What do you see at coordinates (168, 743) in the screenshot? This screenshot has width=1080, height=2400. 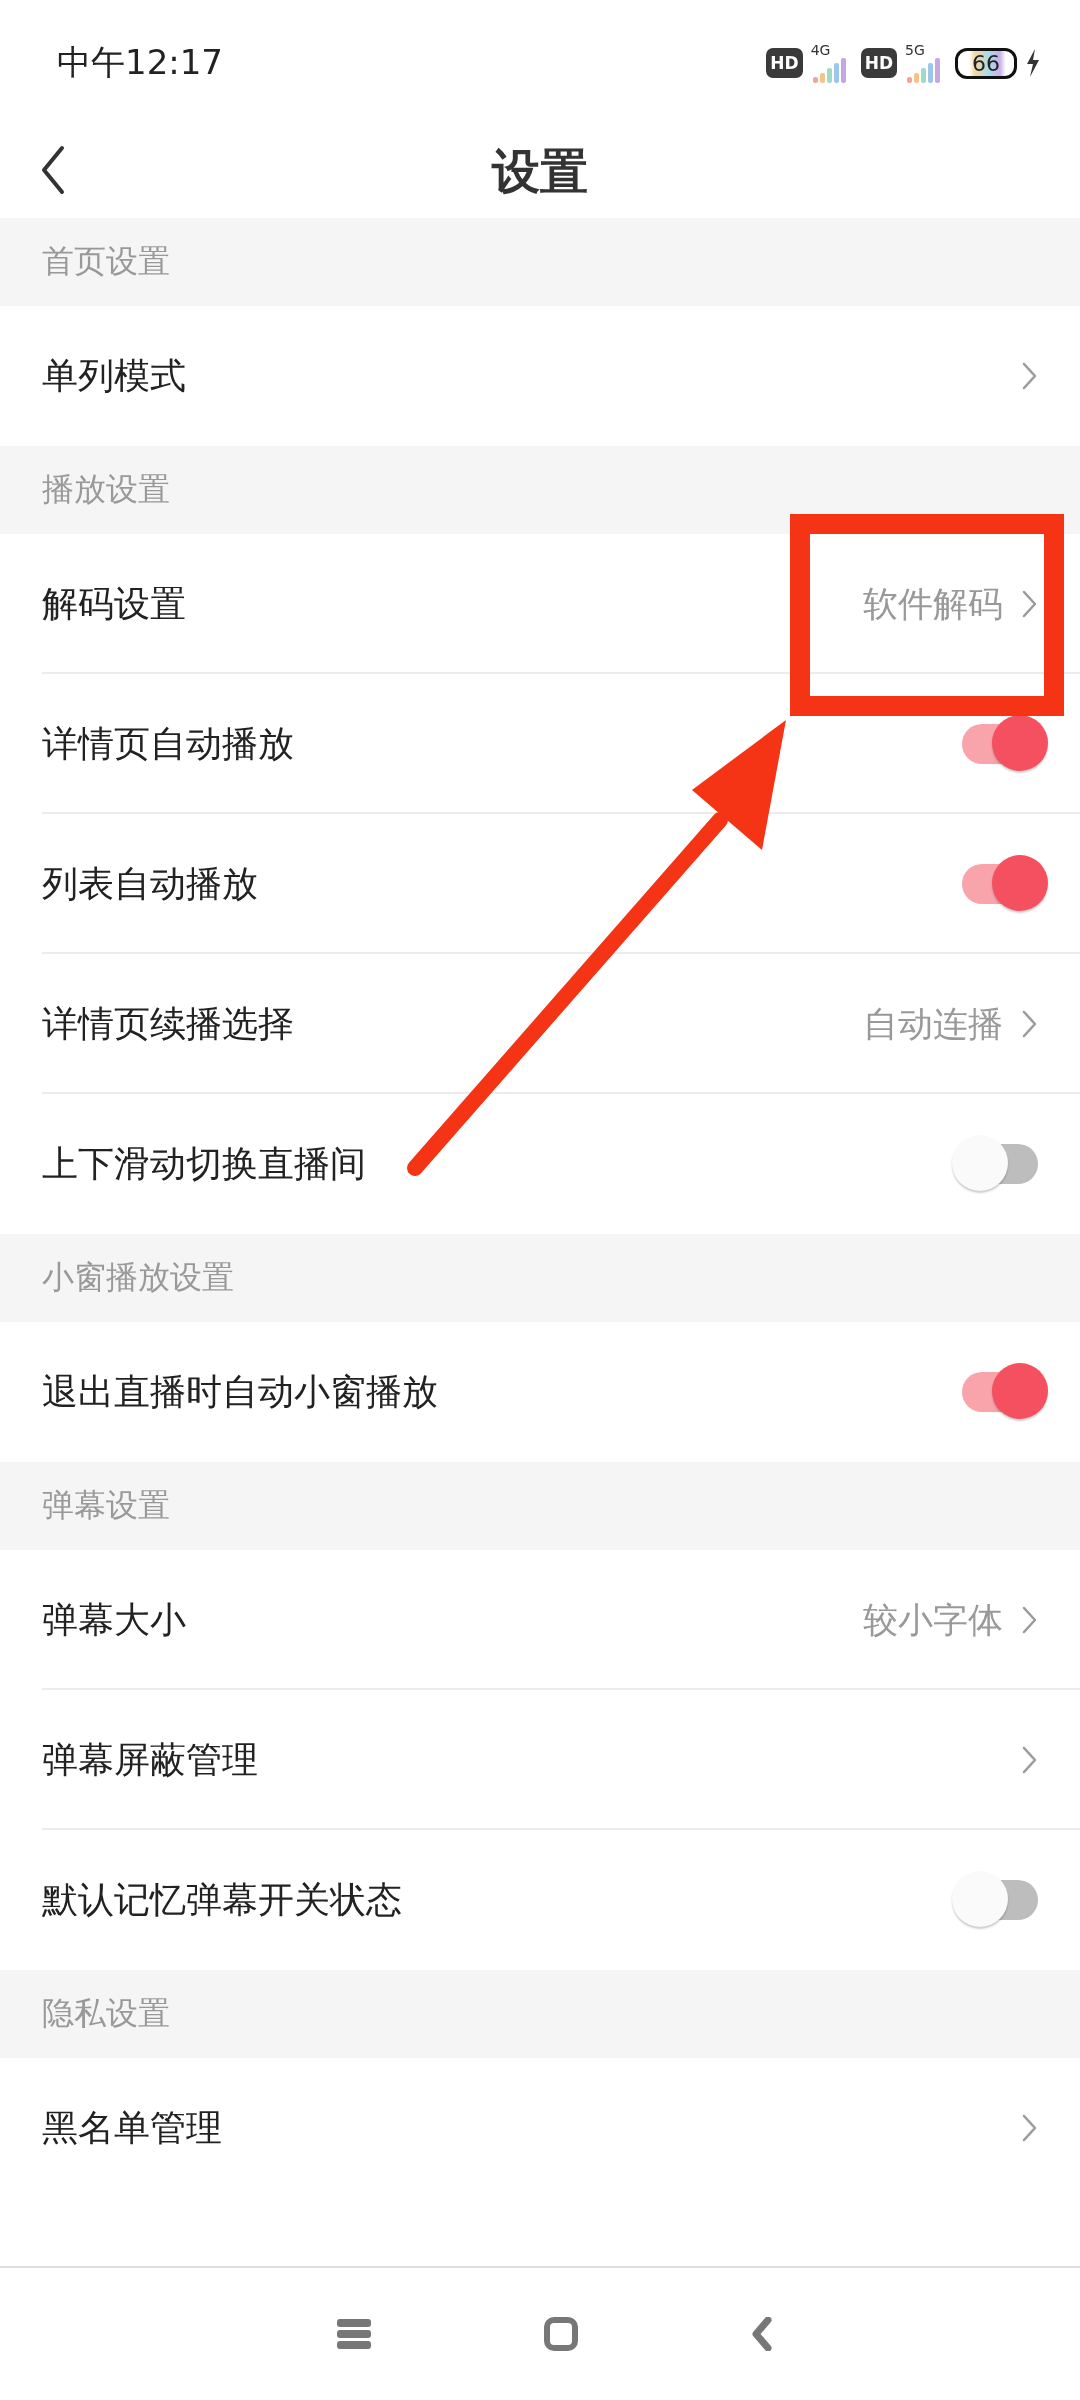 I see `row-label: 详情页自动播放` at bounding box center [168, 743].